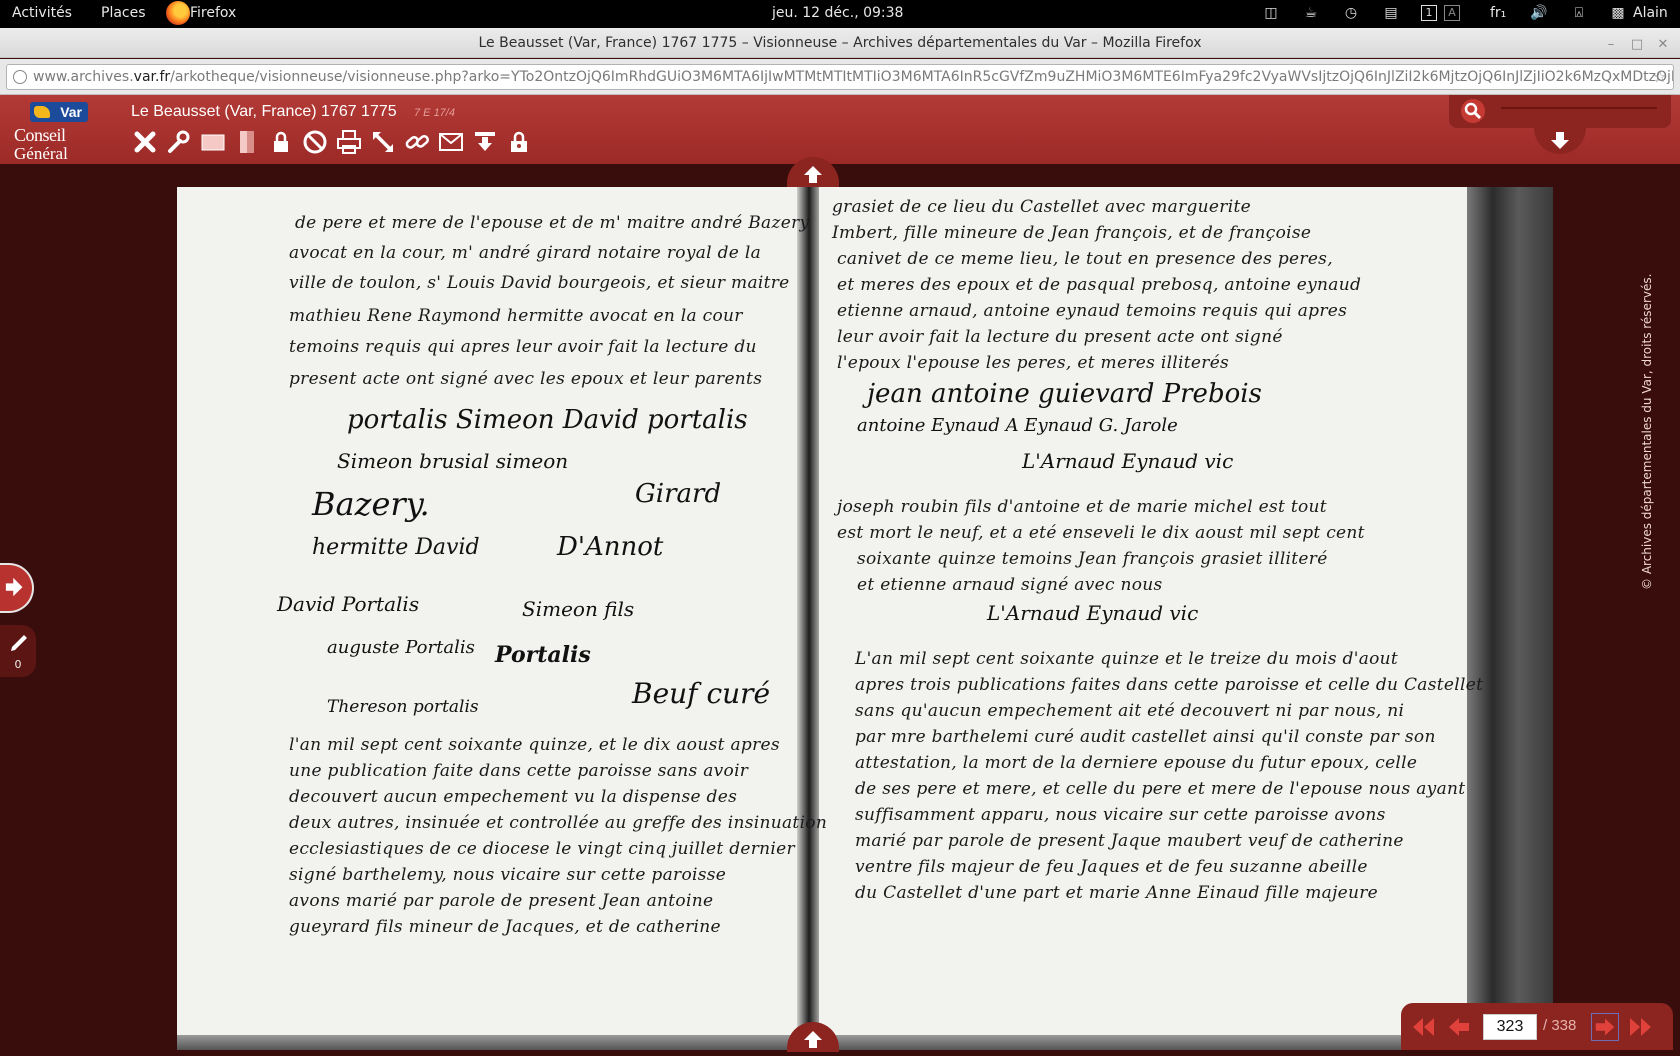 This screenshot has width=1680, height=1056. What do you see at coordinates (42, 13) in the screenshot?
I see `activities-button: Activités` at bounding box center [42, 13].